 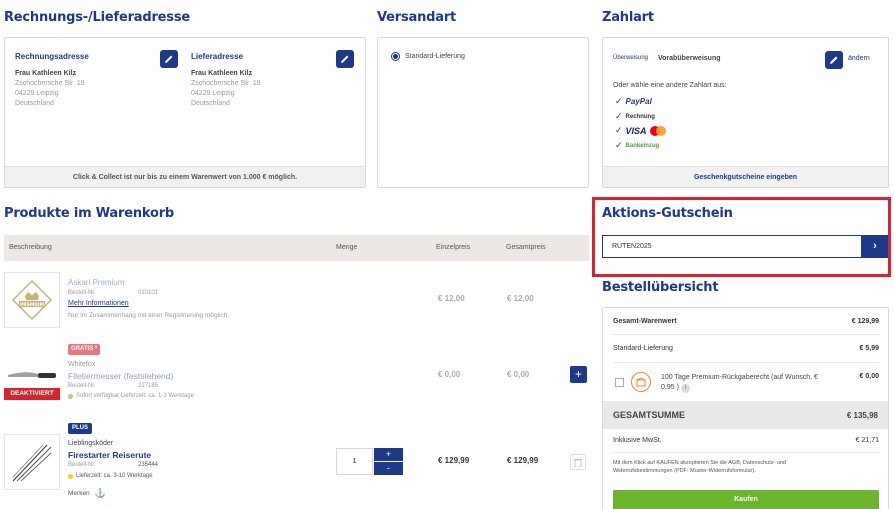 I want to click on return-policy-checkbox, so click(x=619, y=382).